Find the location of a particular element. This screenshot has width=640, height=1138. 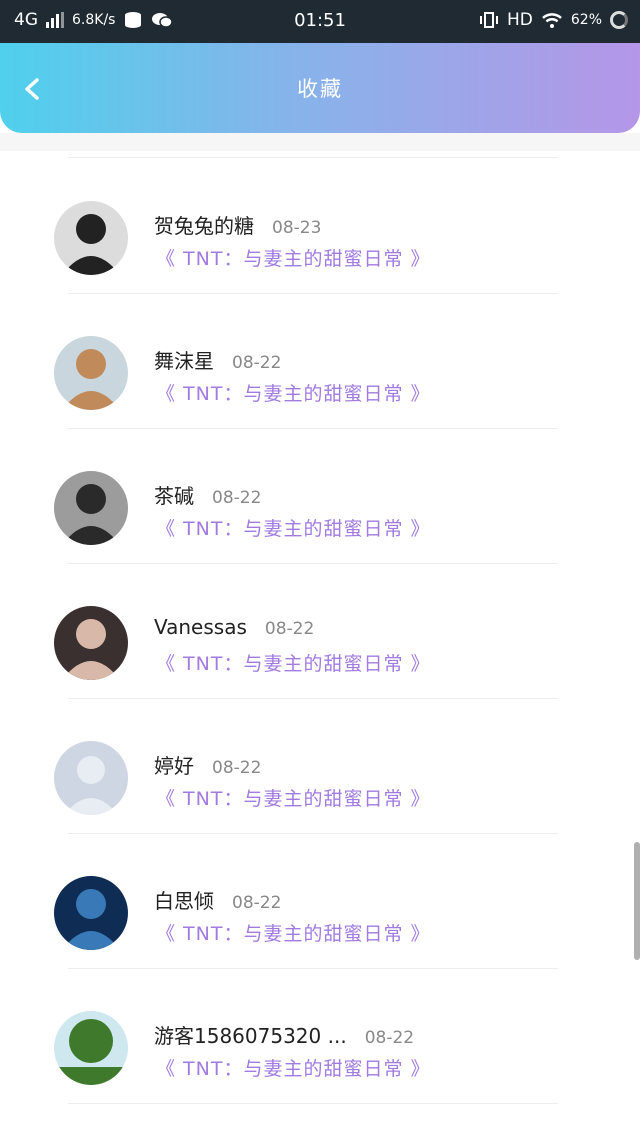

battery-level: 62% is located at coordinates (586, 20).